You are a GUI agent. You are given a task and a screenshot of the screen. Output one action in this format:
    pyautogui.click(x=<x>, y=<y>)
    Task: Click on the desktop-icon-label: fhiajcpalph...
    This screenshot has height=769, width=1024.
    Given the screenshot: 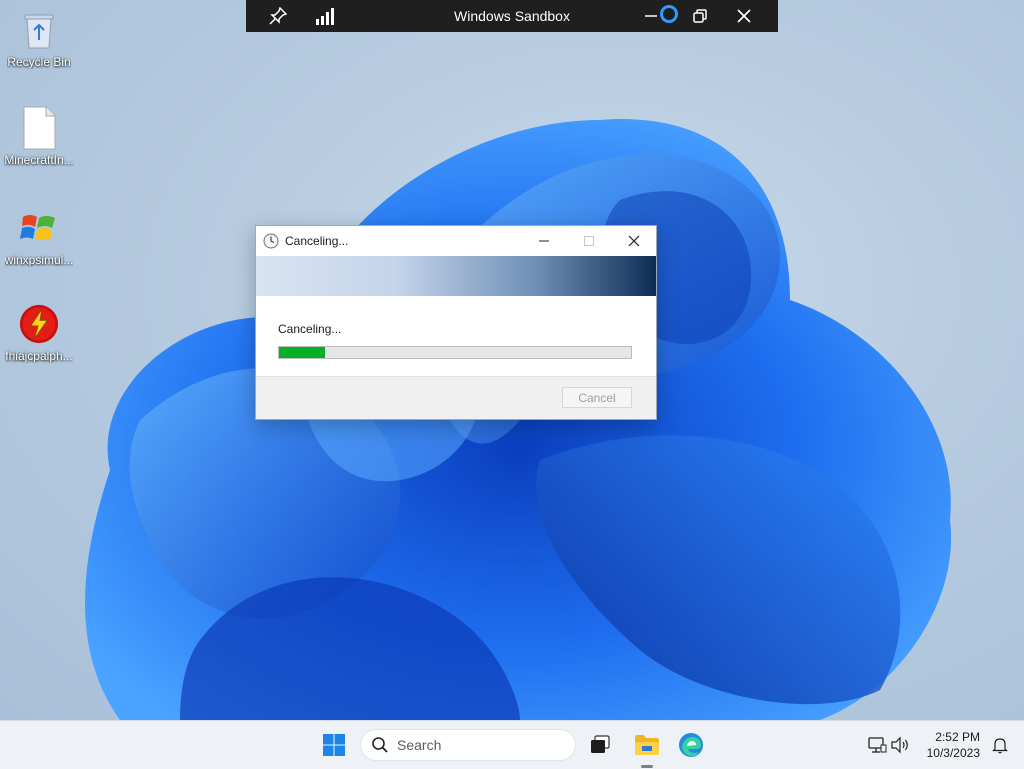 What is the action you would take?
    pyautogui.click(x=39, y=356)
    